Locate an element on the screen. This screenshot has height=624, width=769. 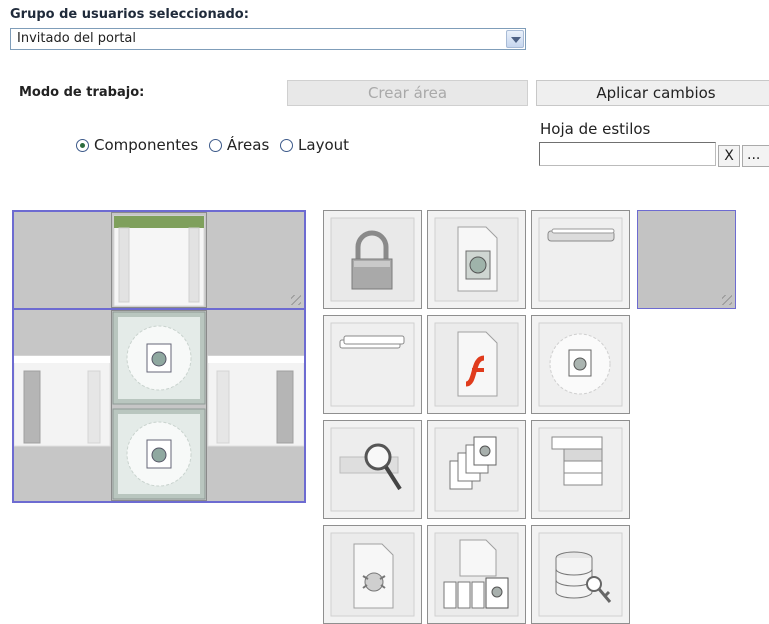
work-mode-radios: Componentes Áreas Layout is located at coordinates (215, 146).